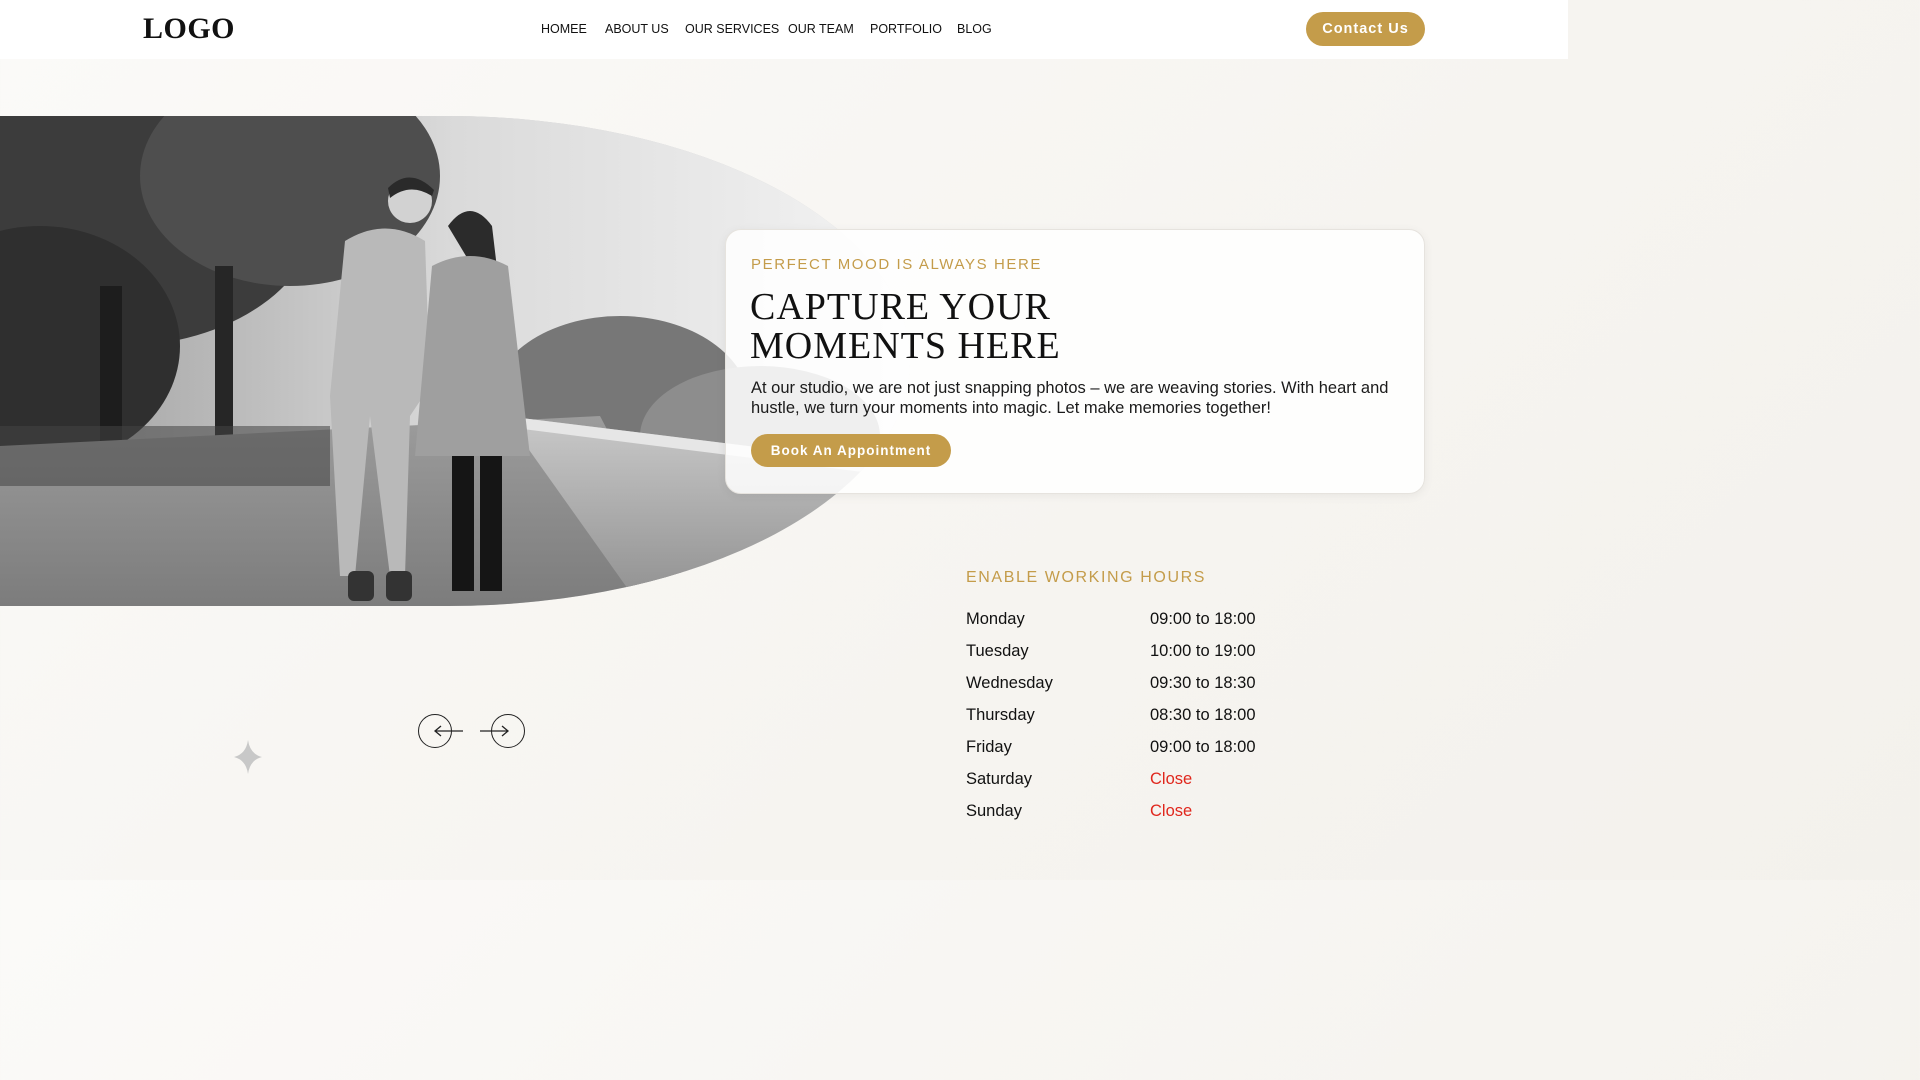  Describe the element at coordinates (637, 29) in the screenshot. I see `nav-item-about-us: ABOUT US` at that location.